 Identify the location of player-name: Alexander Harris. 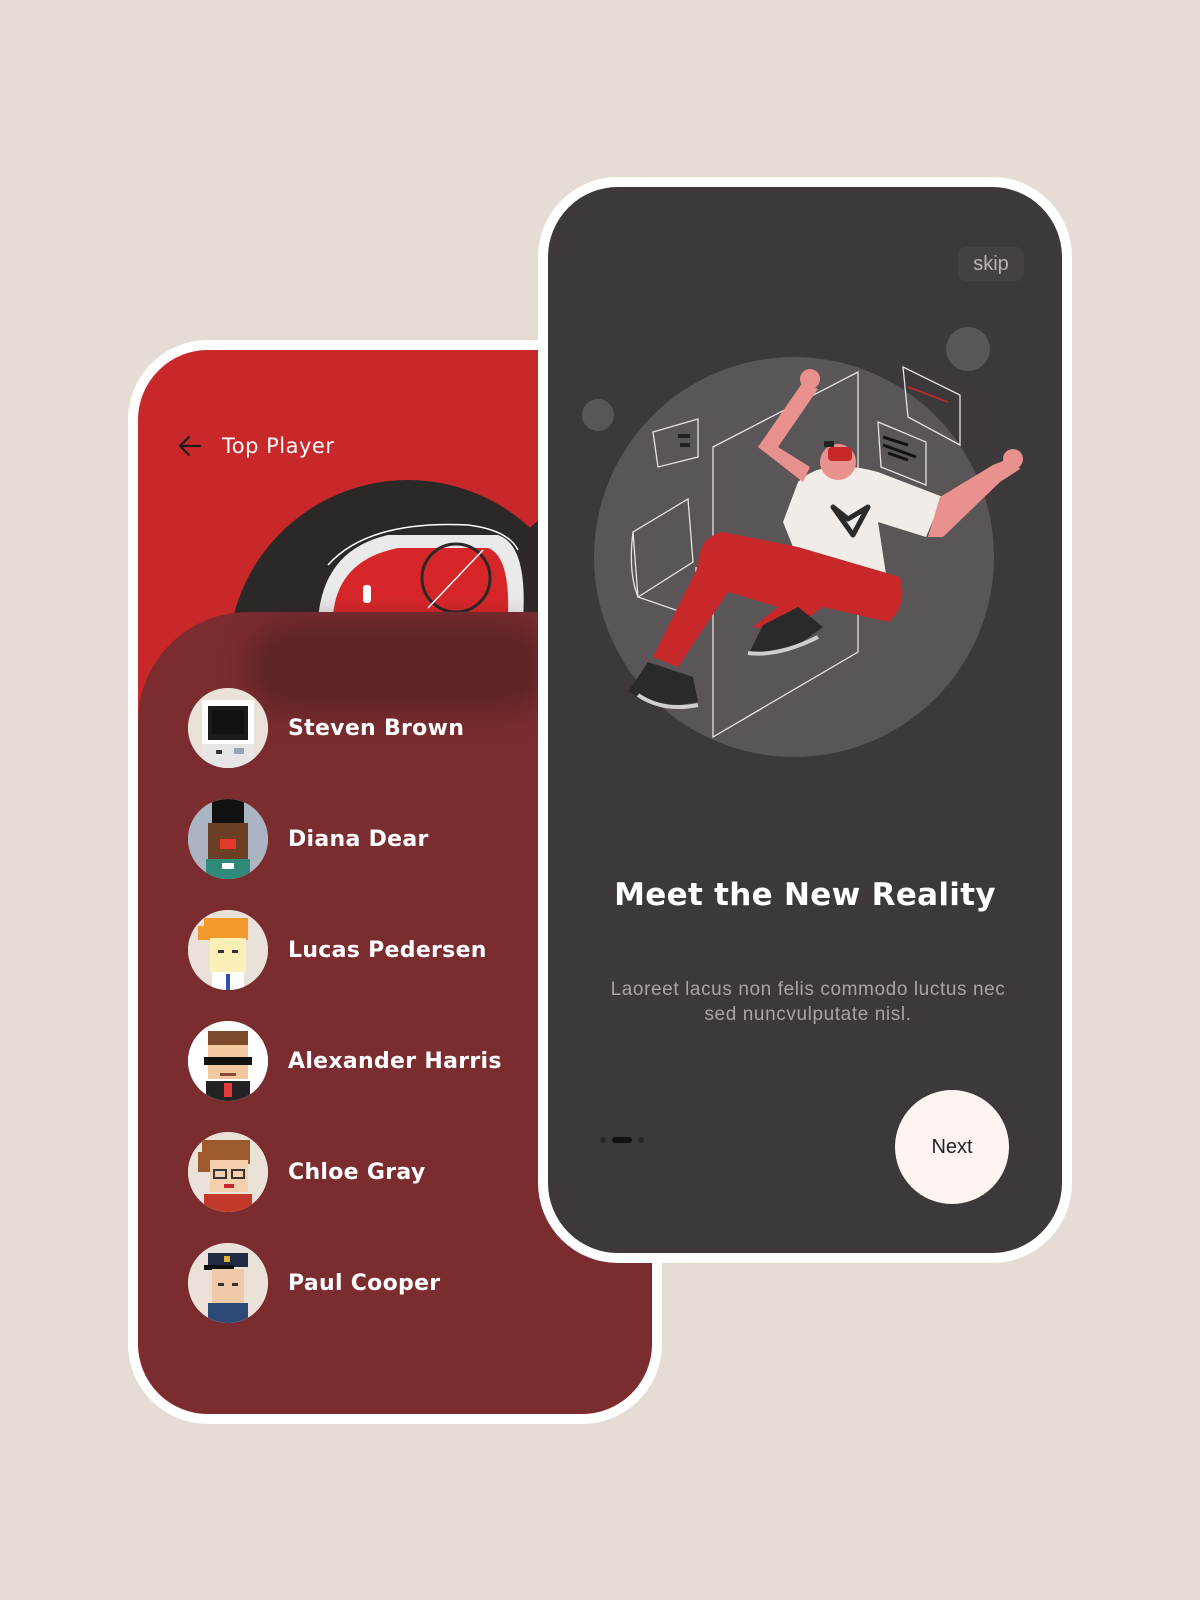
(395, 1061).